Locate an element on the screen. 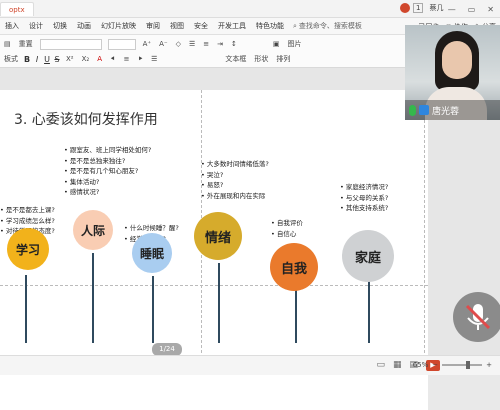  command-search: ⌕ 查找命令、搜索模板 is located at coordinates (327, 26).